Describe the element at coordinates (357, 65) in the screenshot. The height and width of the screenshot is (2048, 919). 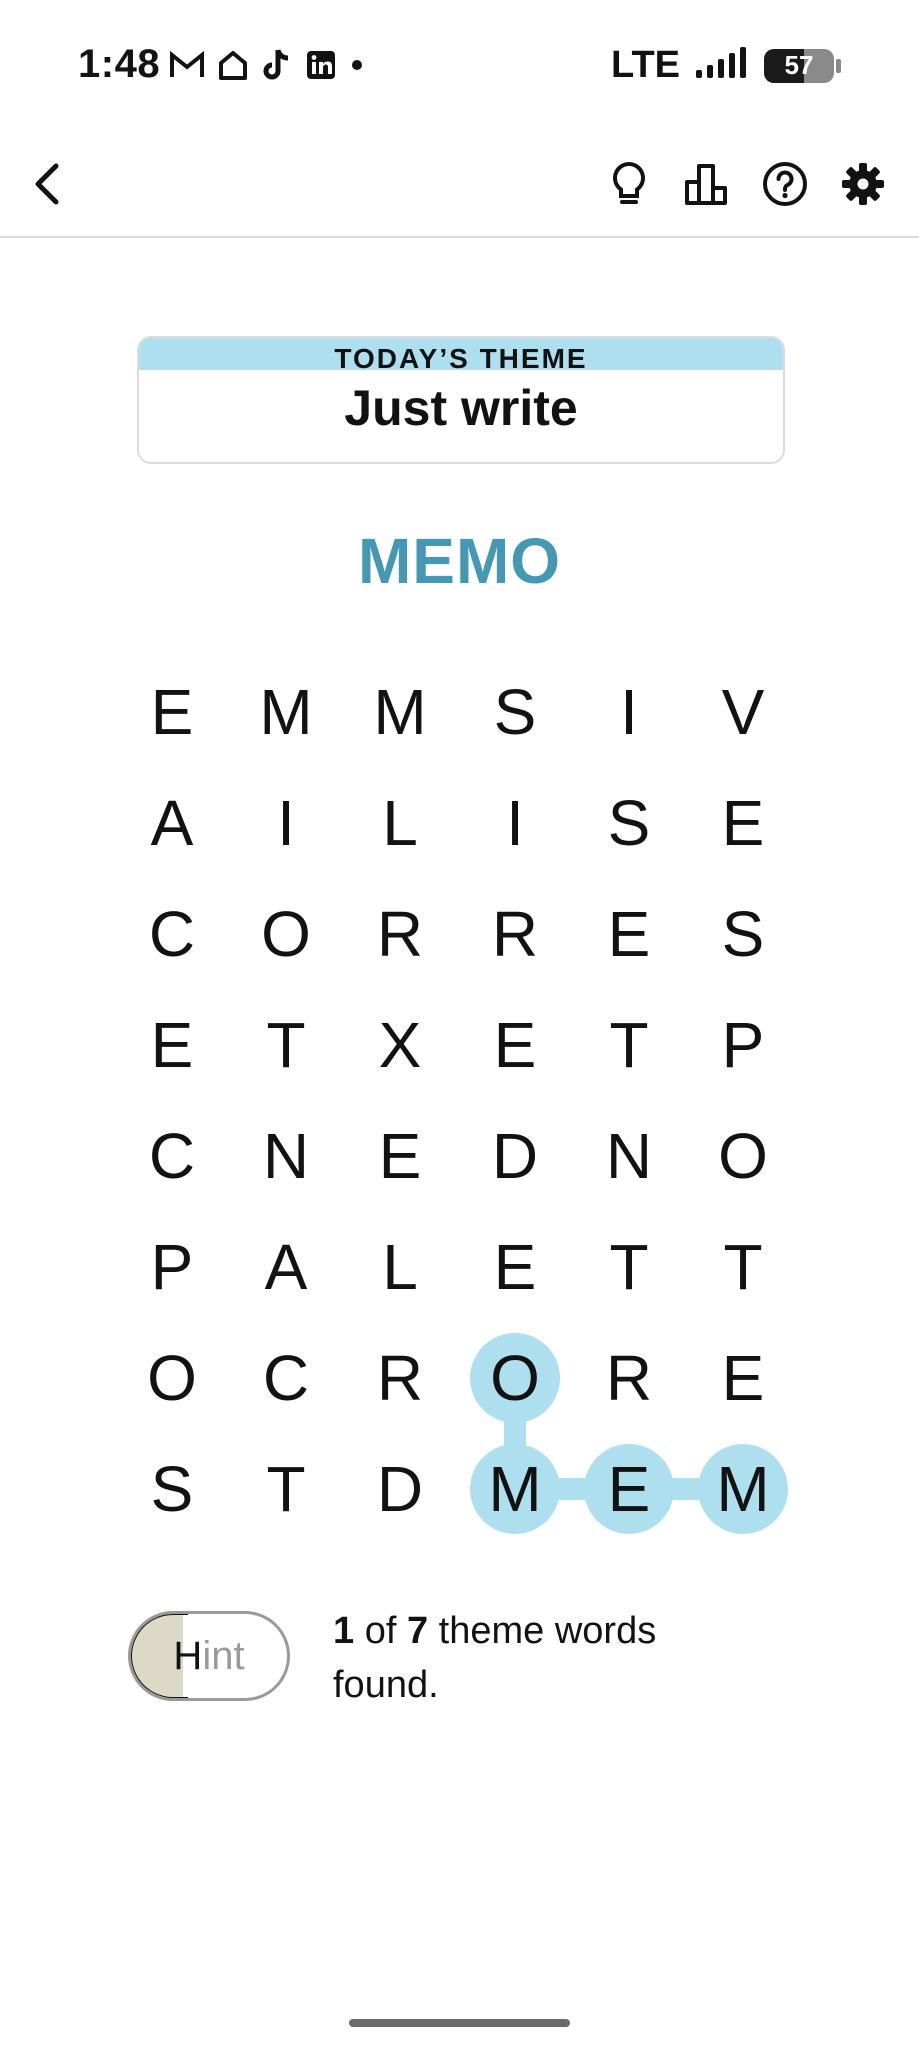
I see `dot-icon` at that location.